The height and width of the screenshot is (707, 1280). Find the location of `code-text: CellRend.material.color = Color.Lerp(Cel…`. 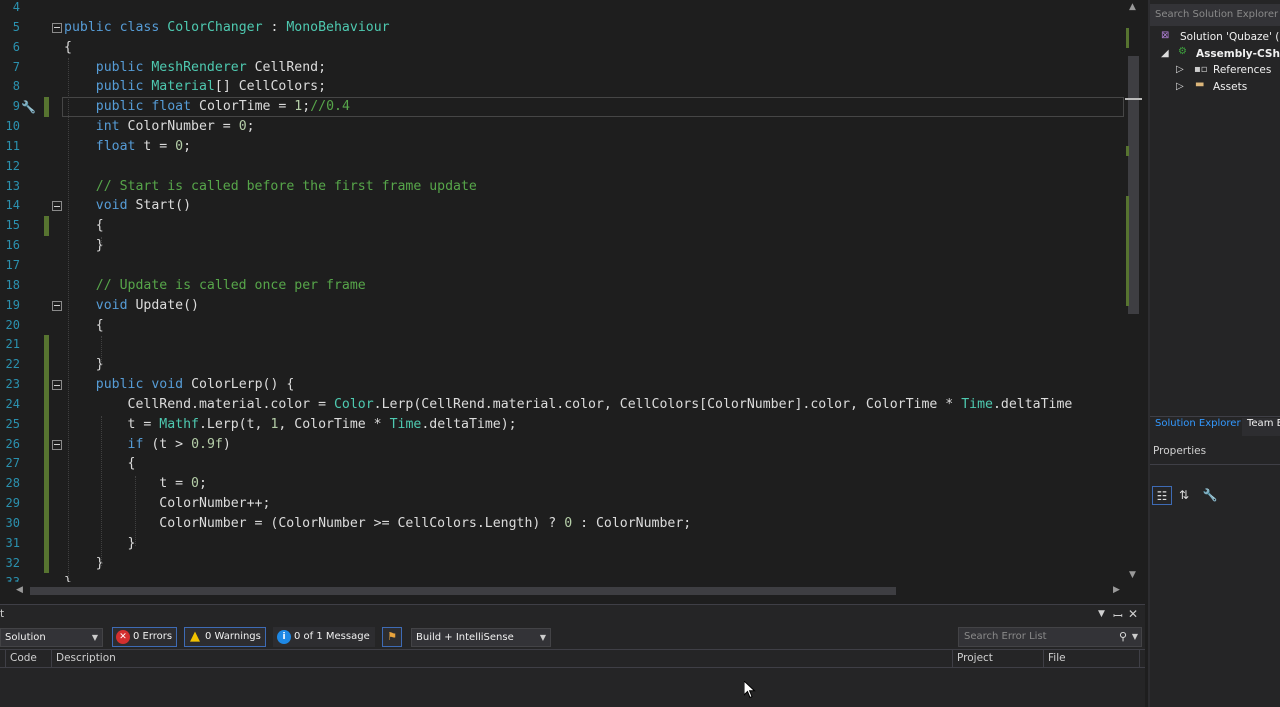

code-text: CellRend.material.color = Color.Lerp(Cel… is located at coordinates (568, 405).